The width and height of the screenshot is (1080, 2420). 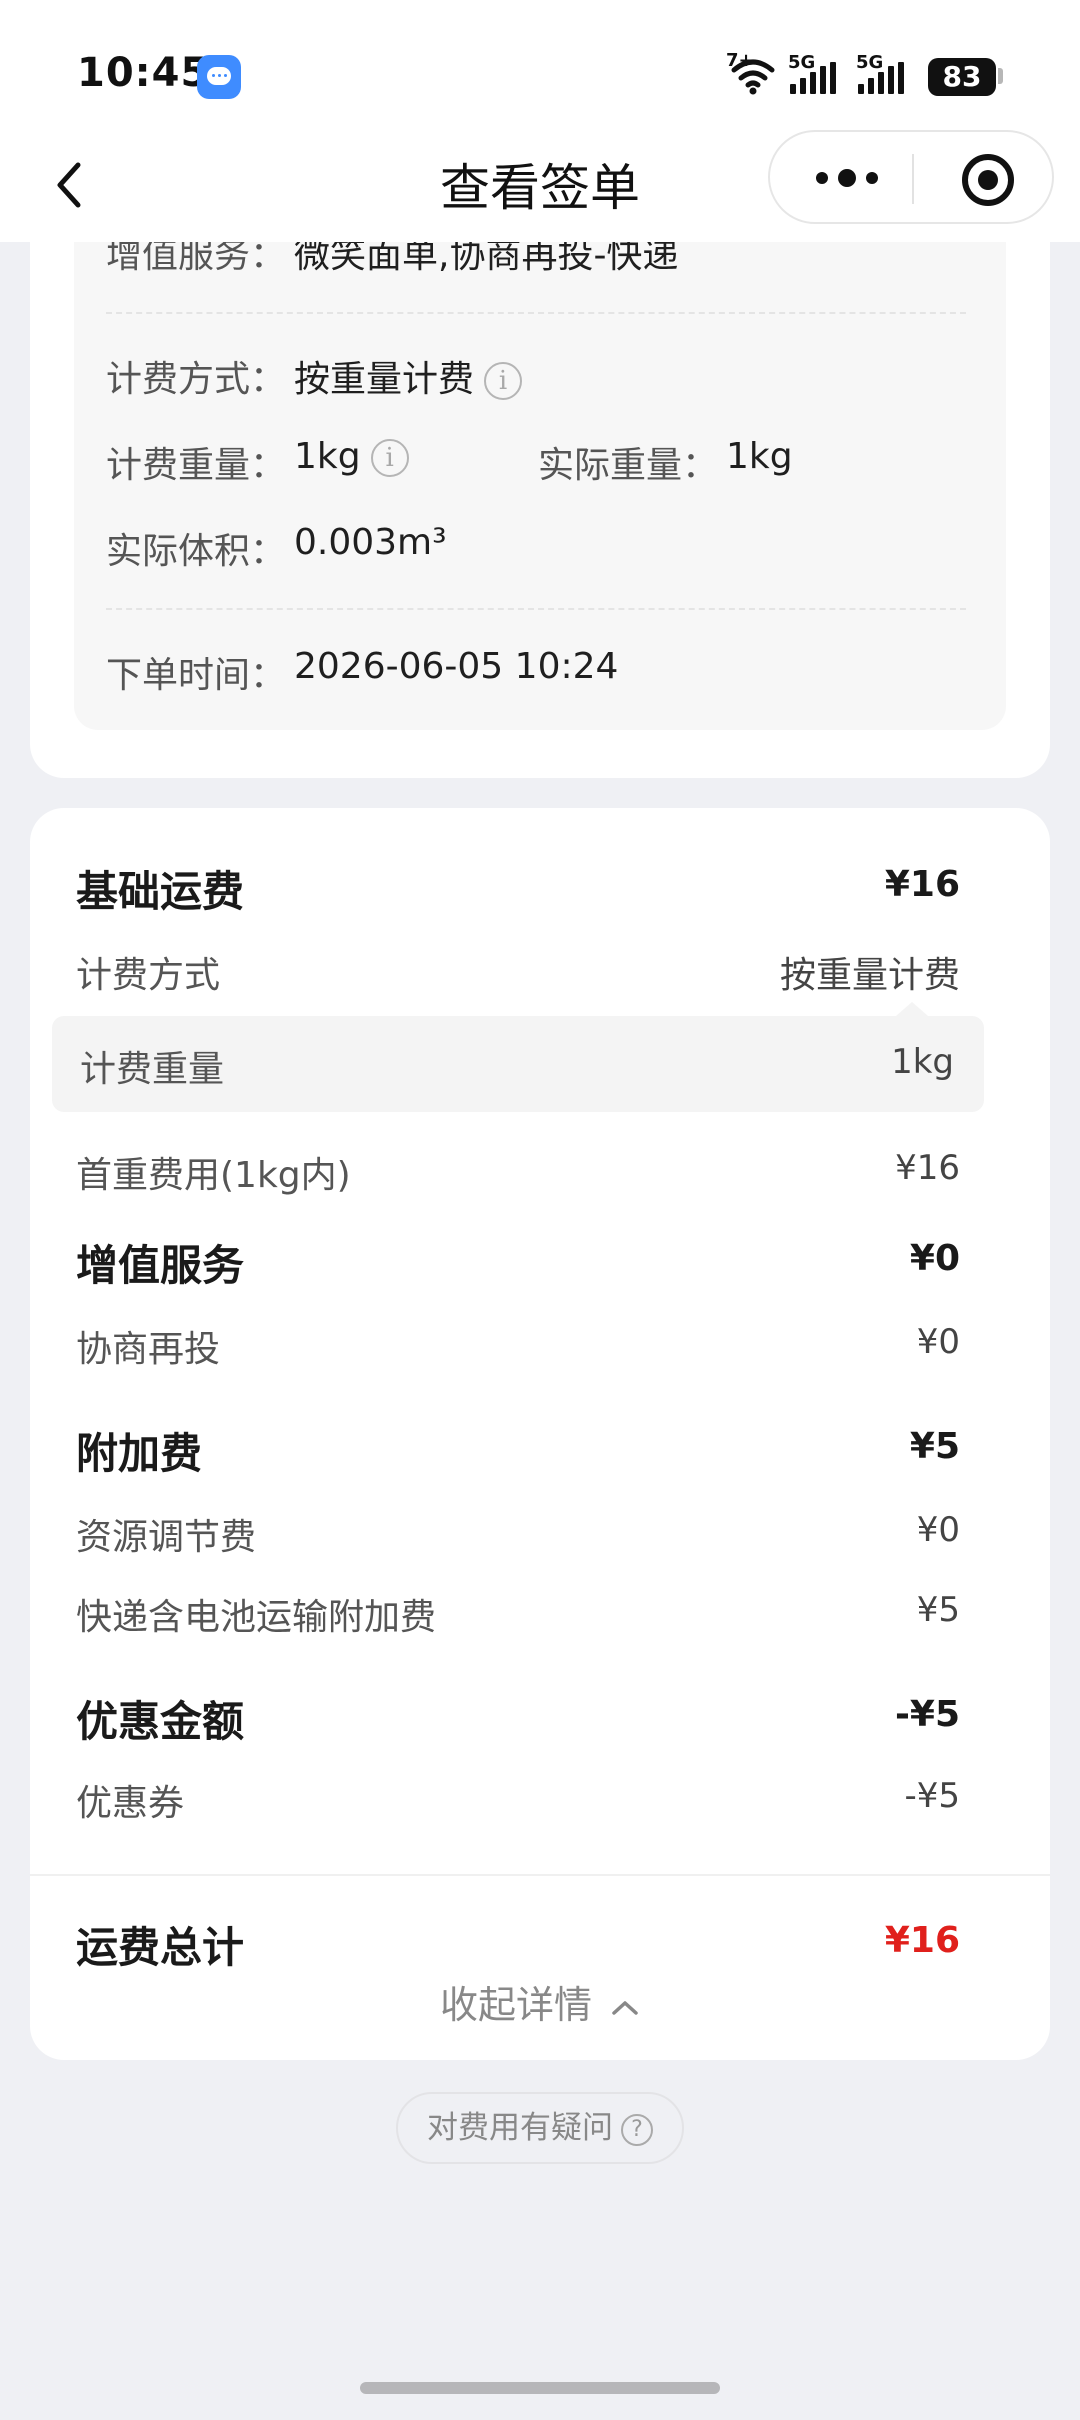 I want to click on target-close-icon, so click(x=988, y=180).